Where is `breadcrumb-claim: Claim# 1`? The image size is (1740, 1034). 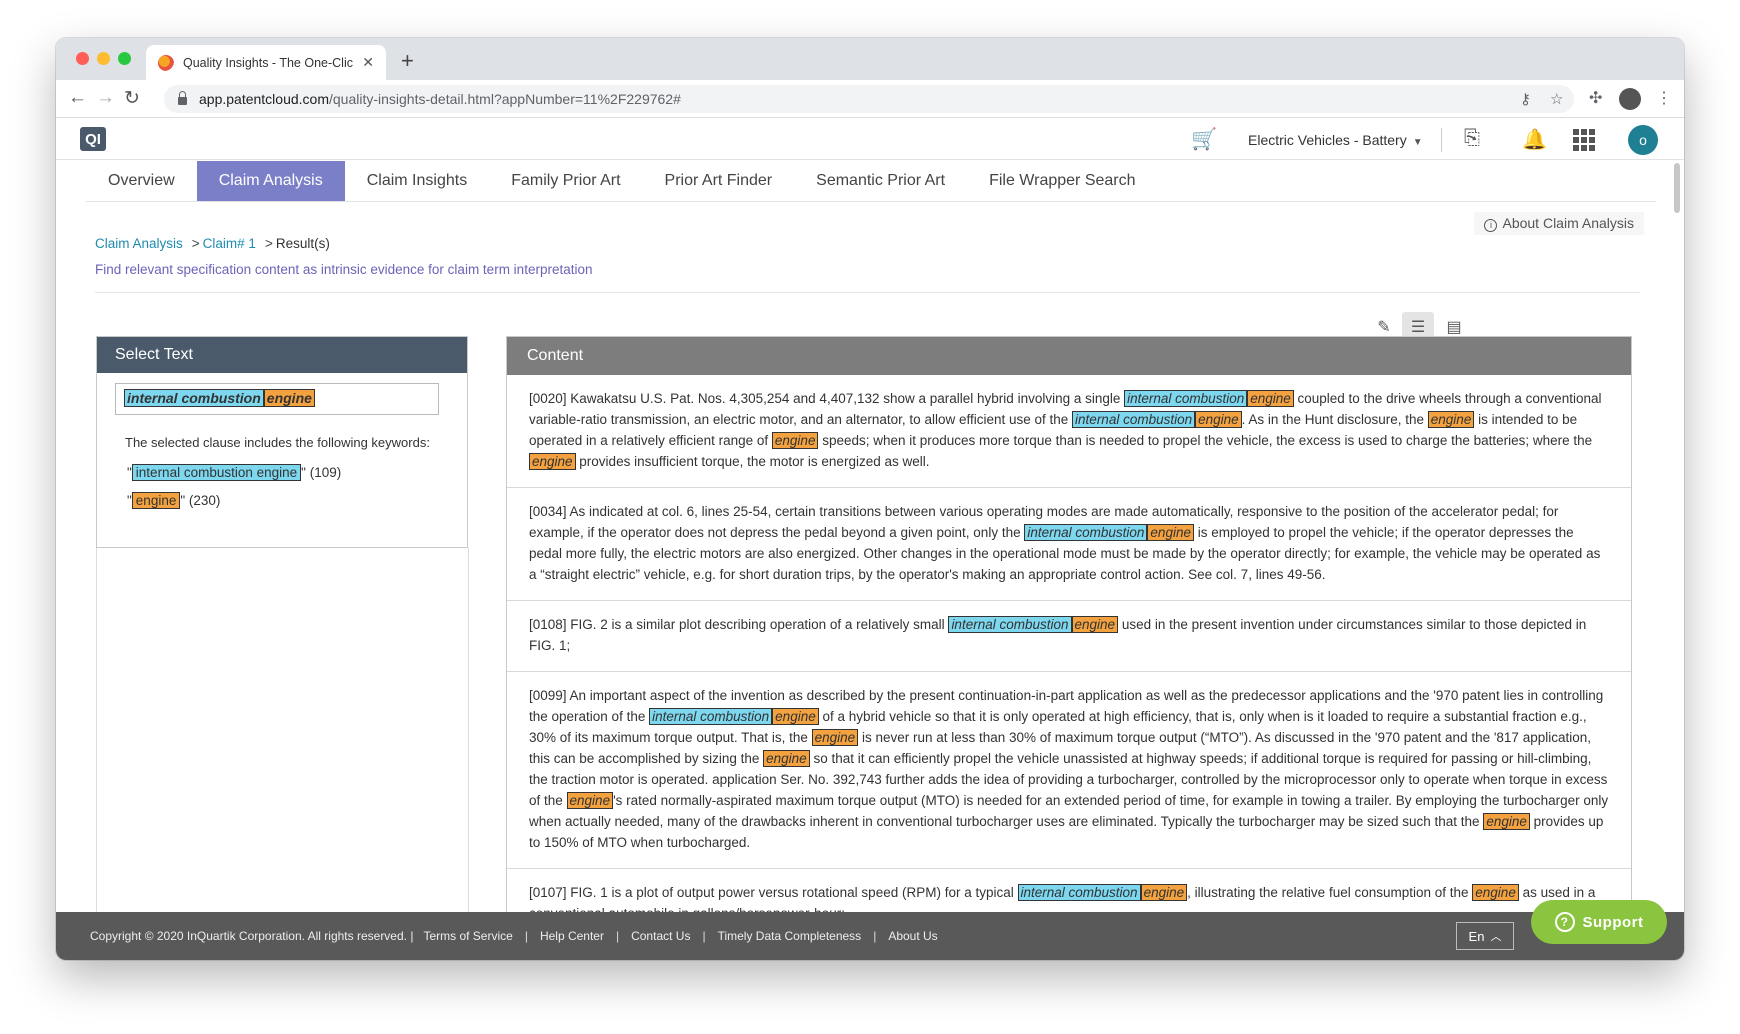
breadcrumb-claim: Claim# 1 is located at coordinates (229, 243).